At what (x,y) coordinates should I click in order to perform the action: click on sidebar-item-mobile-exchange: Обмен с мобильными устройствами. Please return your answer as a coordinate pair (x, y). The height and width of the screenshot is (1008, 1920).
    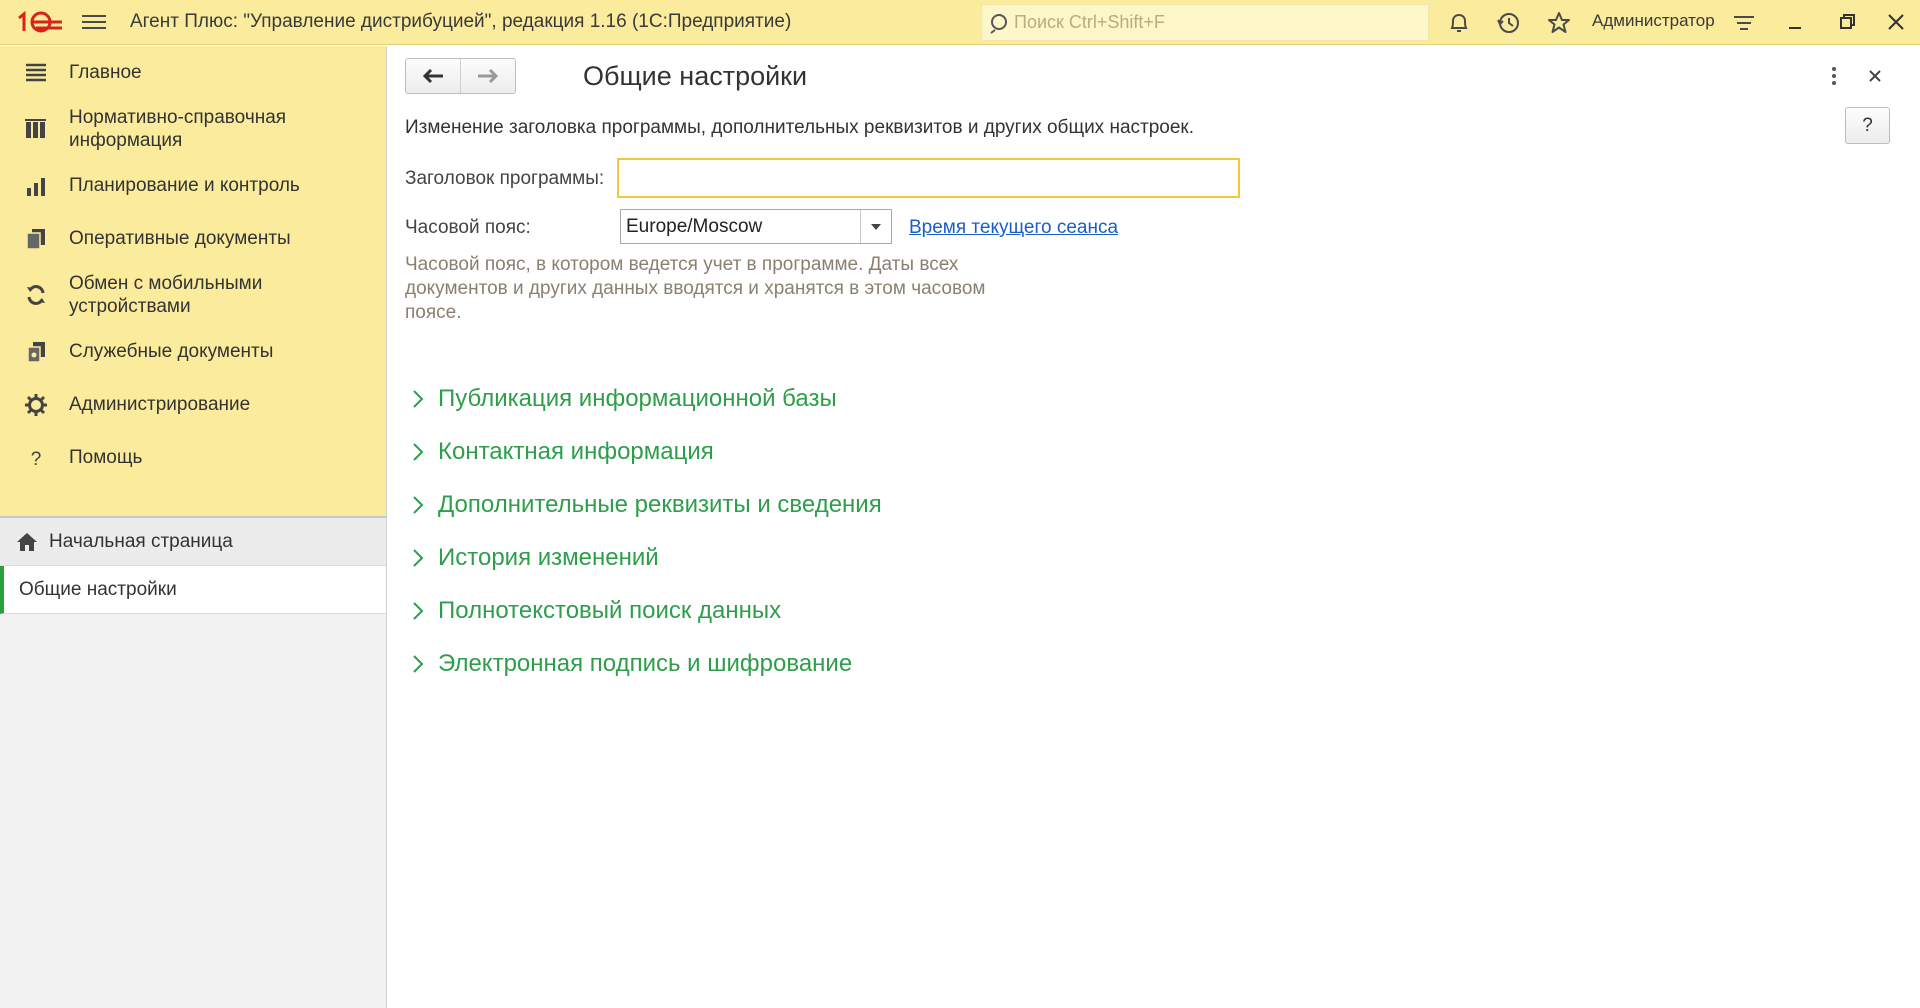
    Looking at the image, I should click on (193, 295).